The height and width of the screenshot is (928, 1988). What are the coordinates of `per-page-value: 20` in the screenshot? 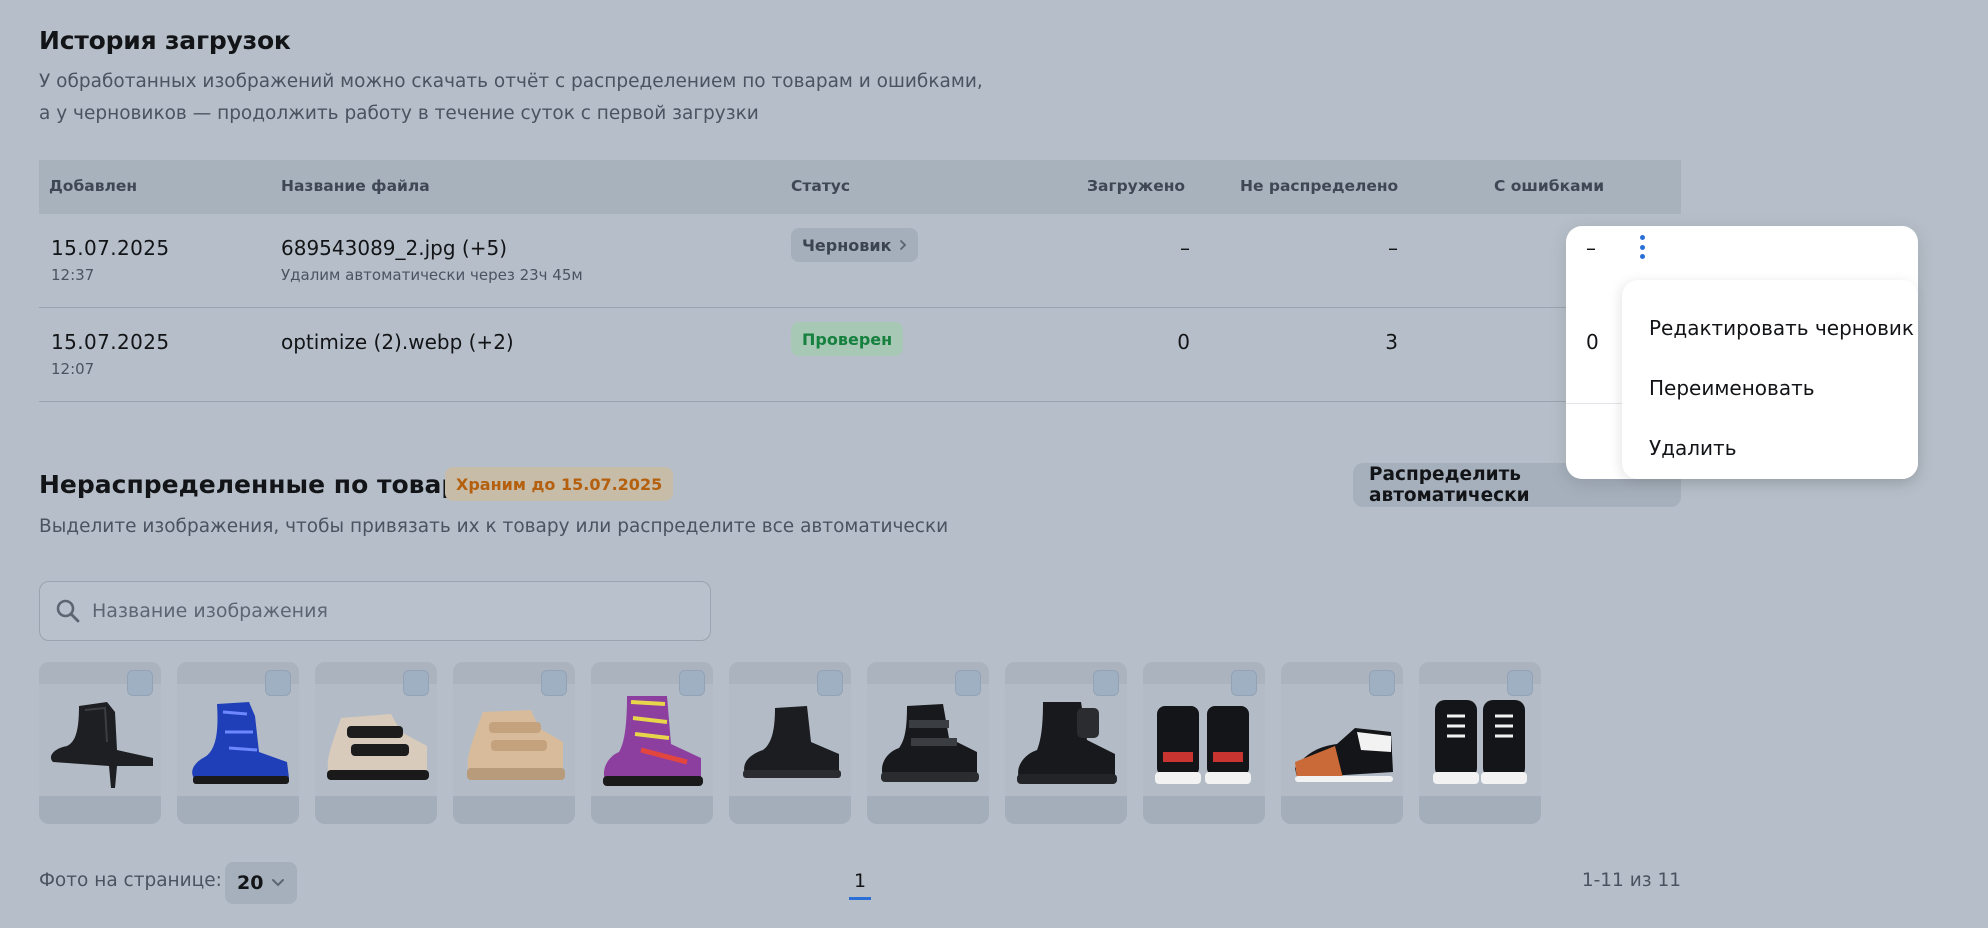 It's located at (250, 883).